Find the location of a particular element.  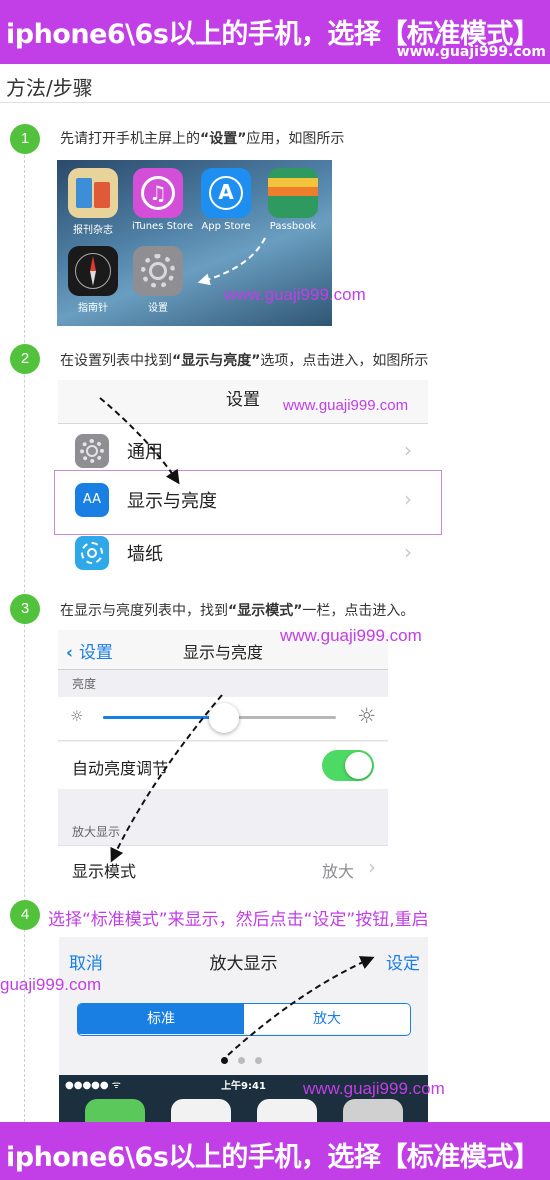

zoom-segmented-control: 标准 放大 is located at coordinates (244, 1019).